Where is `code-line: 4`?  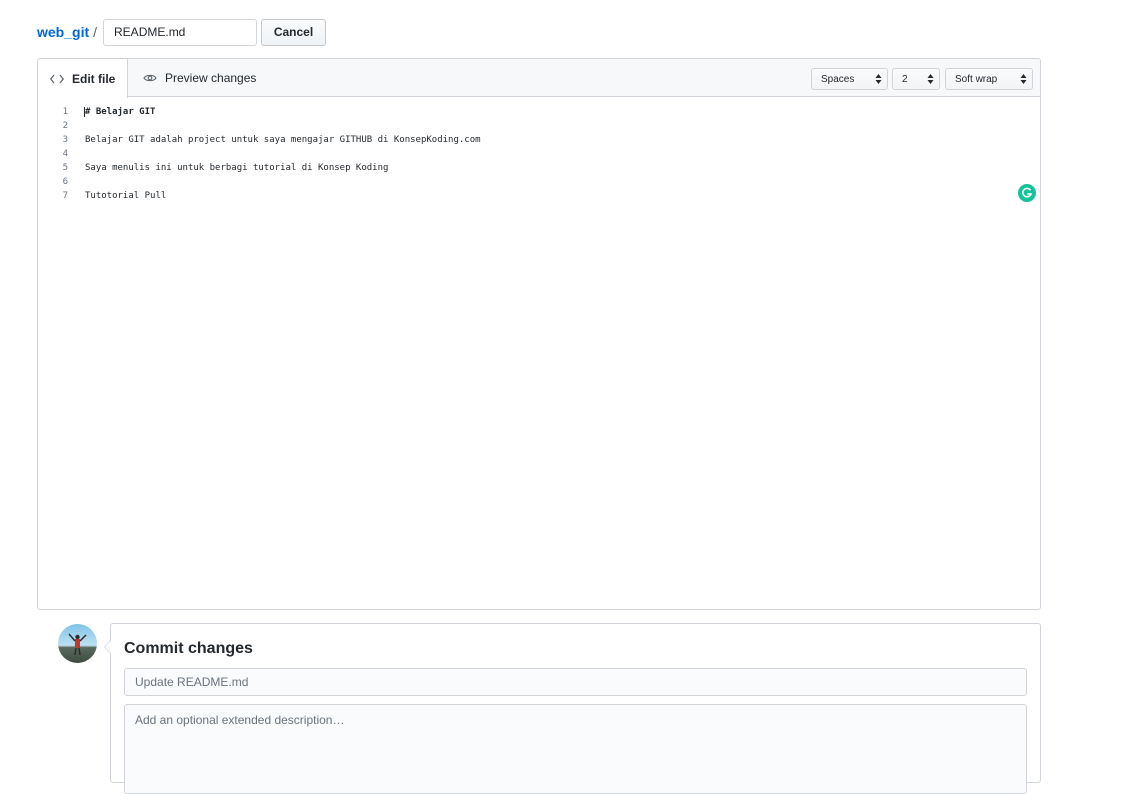
code-line: 4 is located at coordinates (539, 154).